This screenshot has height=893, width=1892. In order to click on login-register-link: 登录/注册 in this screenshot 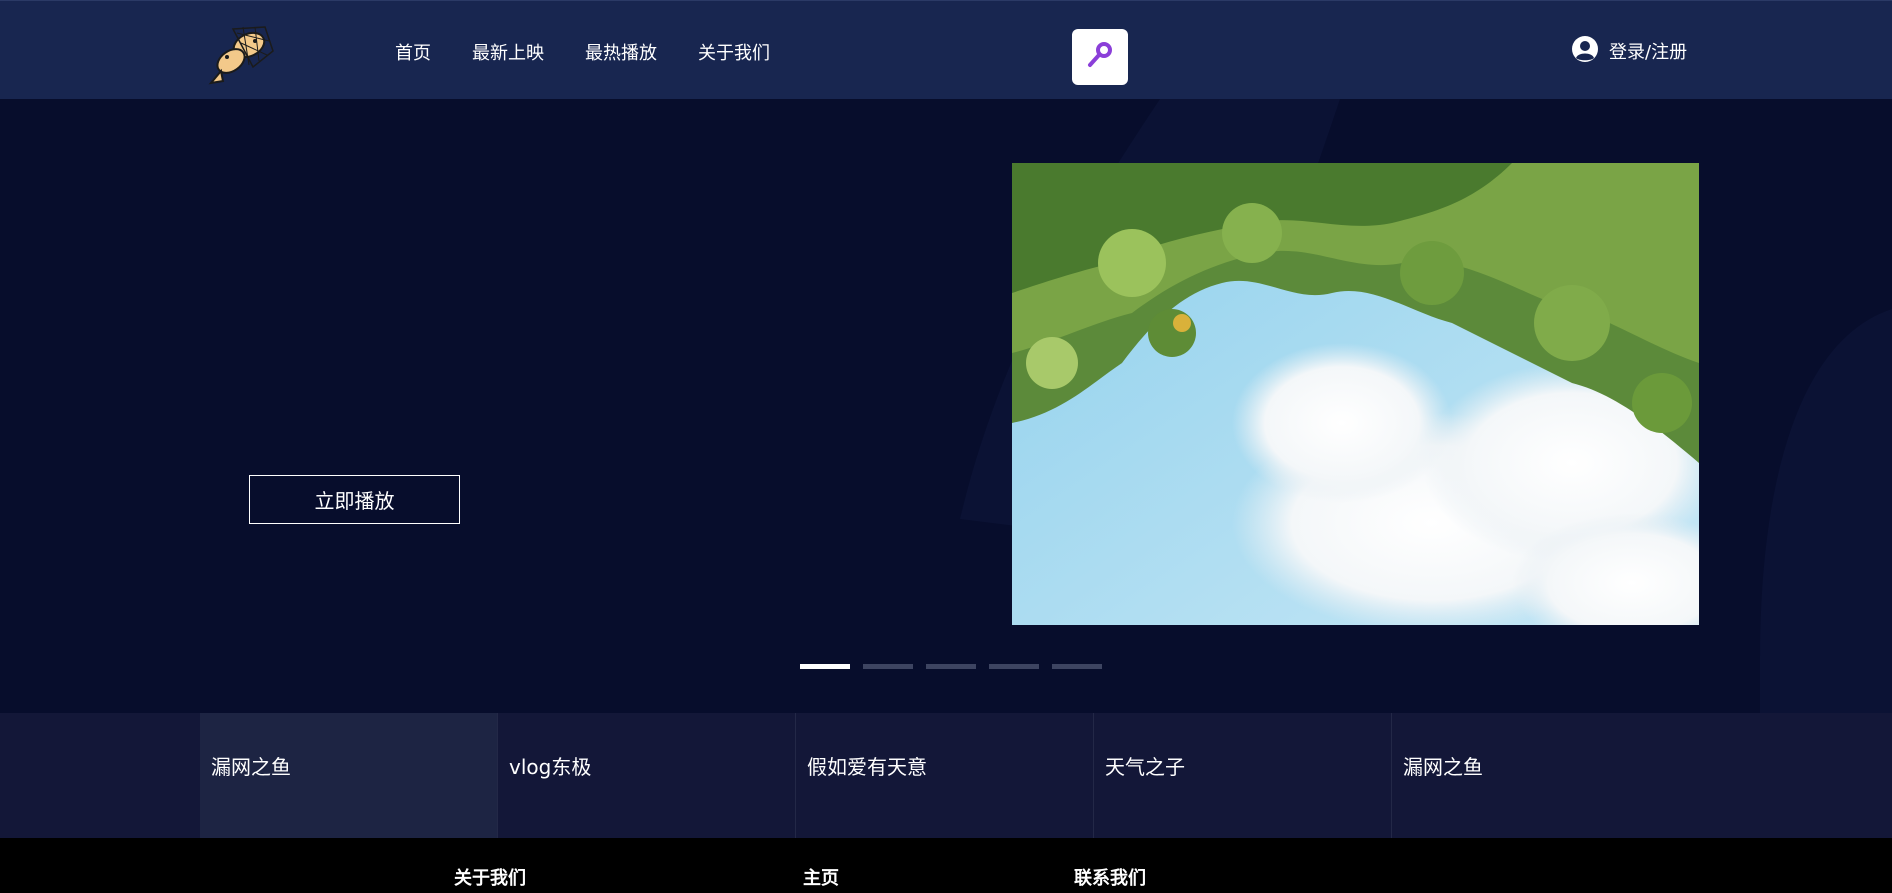, I will do `click(1629, 51)`.